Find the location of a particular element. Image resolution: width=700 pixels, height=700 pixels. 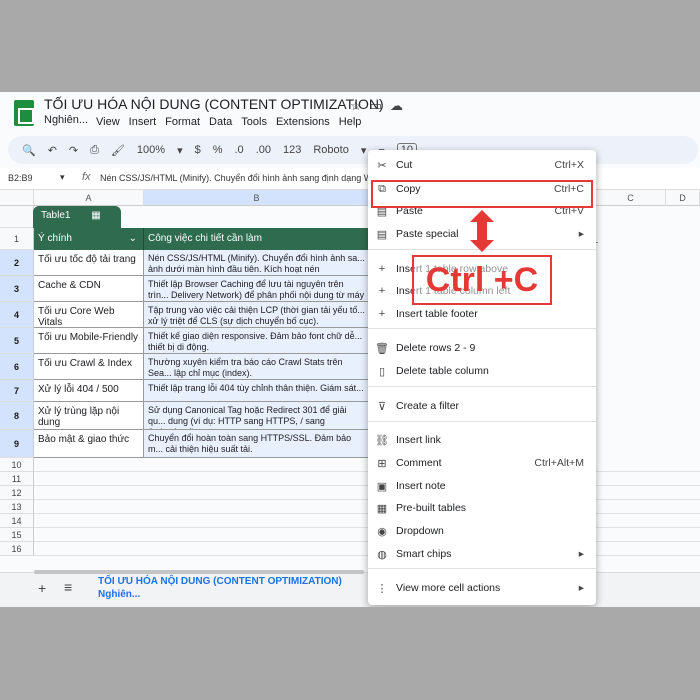

row-header-2: 2 is located at coordinates (17, 263).